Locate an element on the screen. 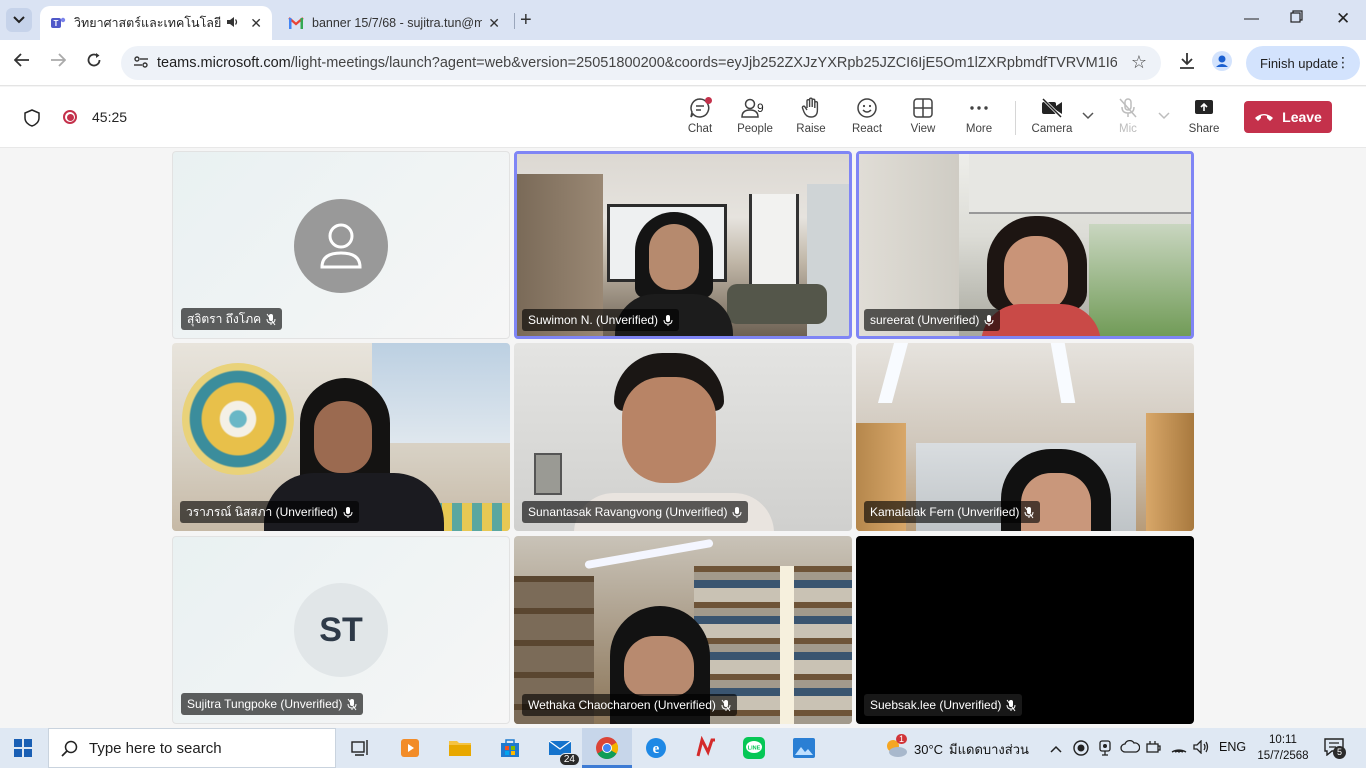 This screenshot has width=1366, height=768. speaker-icon is located at coordinates (232, 23).